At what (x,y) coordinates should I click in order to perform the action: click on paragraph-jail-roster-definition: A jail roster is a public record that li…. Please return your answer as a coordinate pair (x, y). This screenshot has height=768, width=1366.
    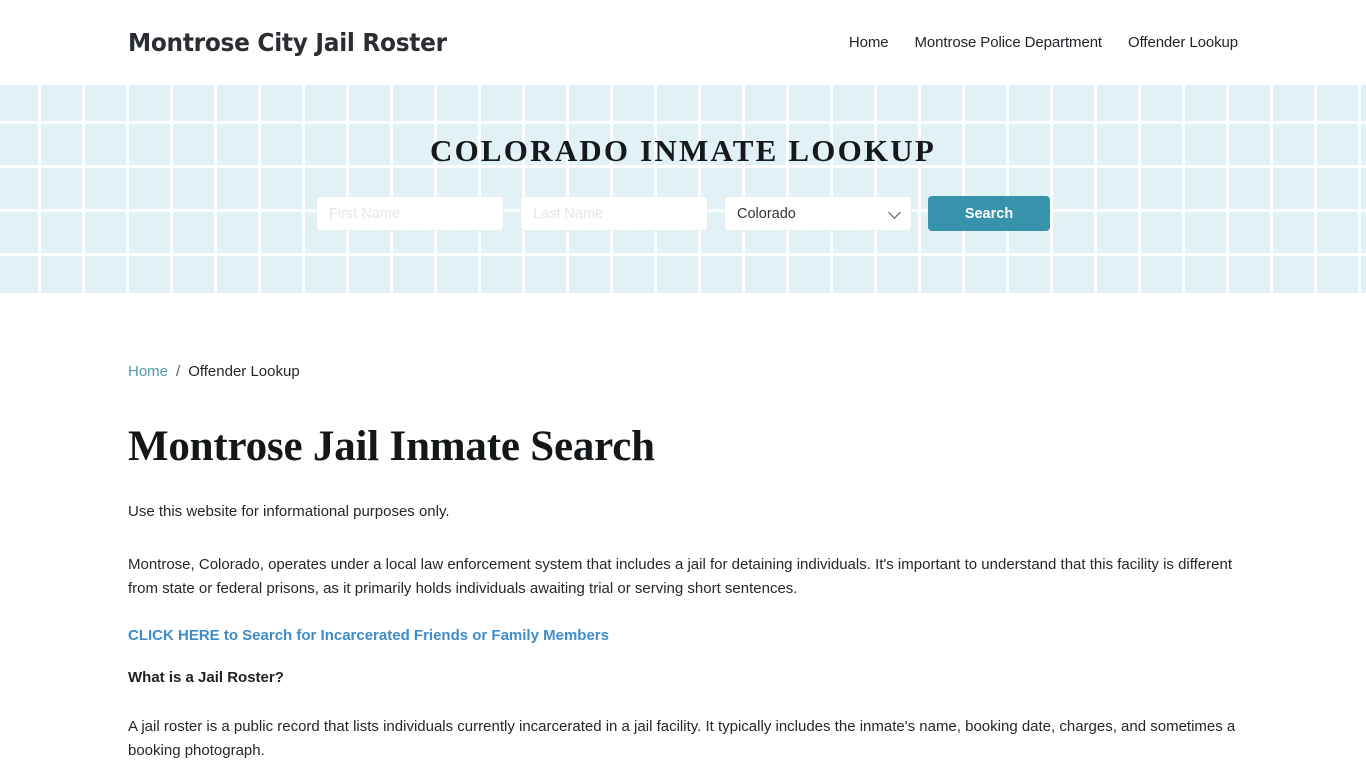
    Looking at the image, I should click on (682, 738).